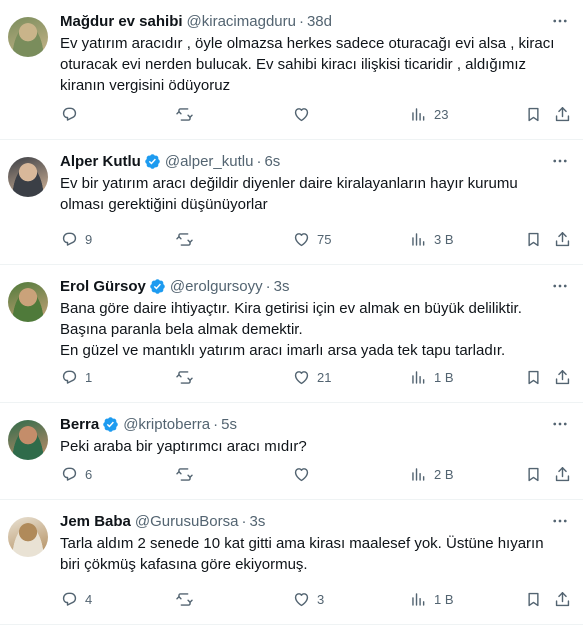 The height and width of the screenshot is (625, 583). What do you see at coordinates (315, 424) in the screenshot?
I see `tweet-header: Berra @kriptoberra · 5s` at bounding box center [315, 424].